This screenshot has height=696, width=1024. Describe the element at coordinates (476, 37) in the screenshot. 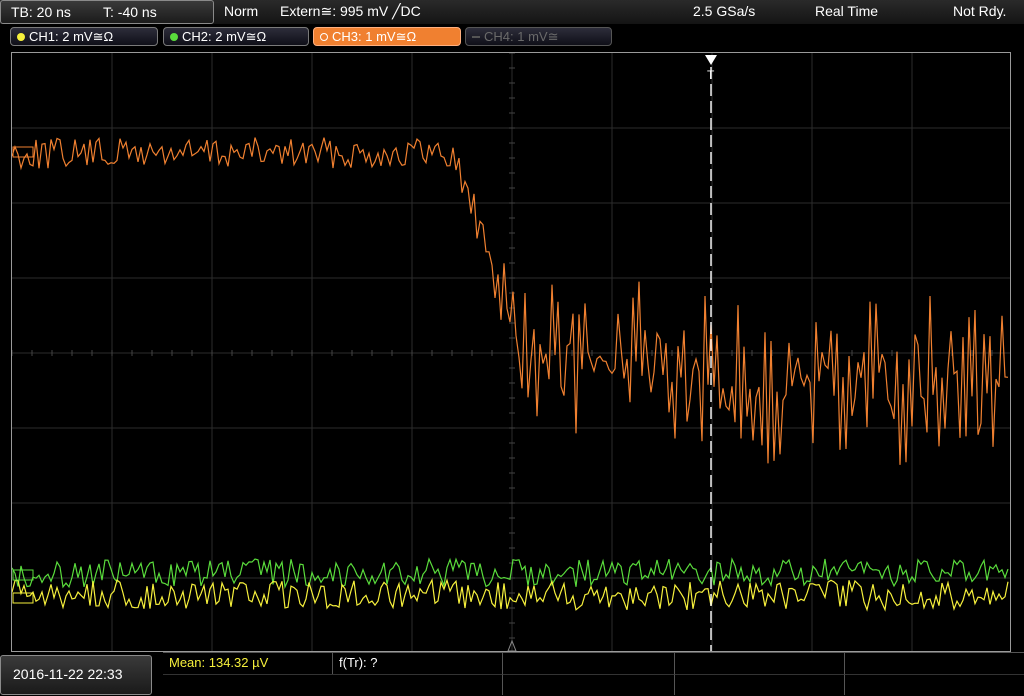

I see `ch4-indicator-icon` at that location.